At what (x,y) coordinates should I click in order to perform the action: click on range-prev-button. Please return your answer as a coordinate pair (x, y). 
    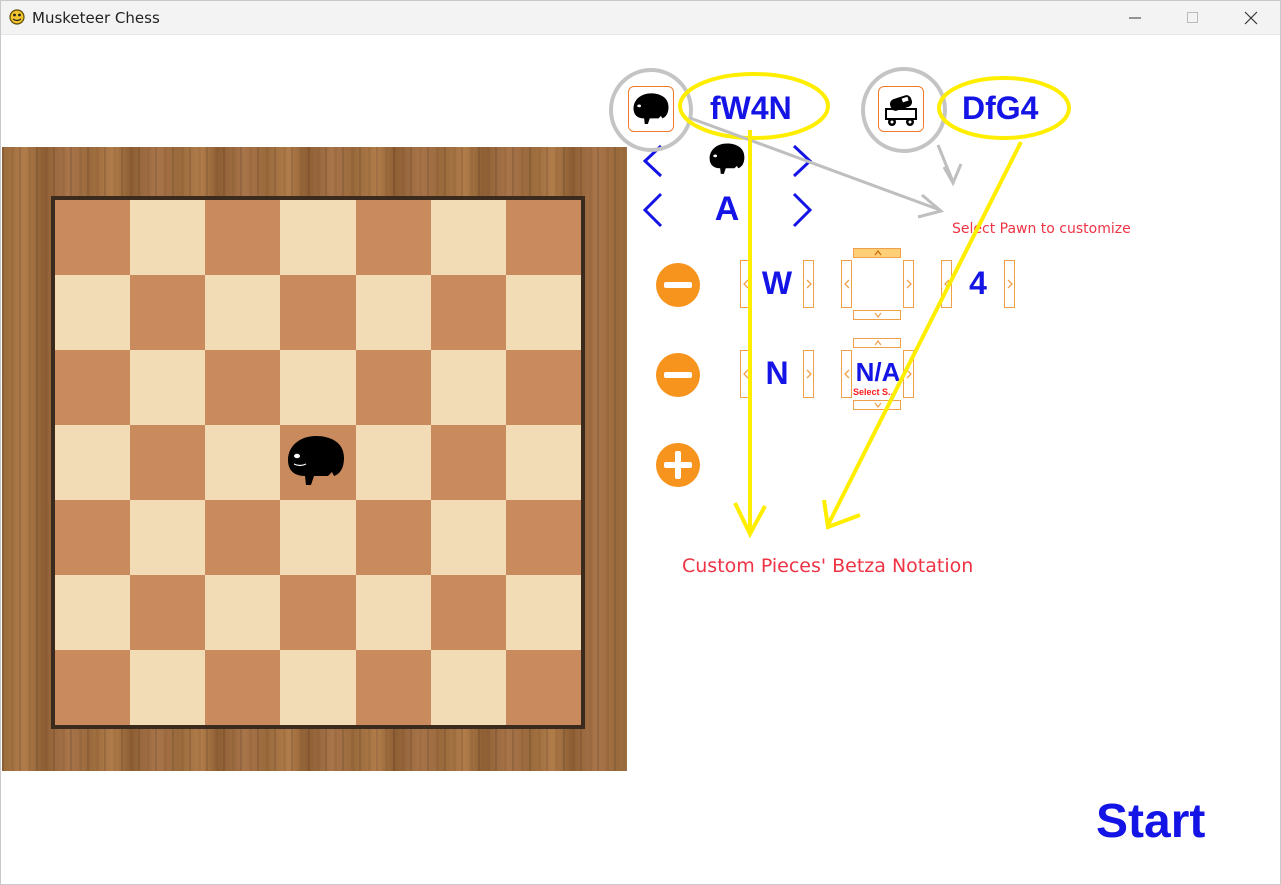
    Looking at the image, I should click on (946, 284).